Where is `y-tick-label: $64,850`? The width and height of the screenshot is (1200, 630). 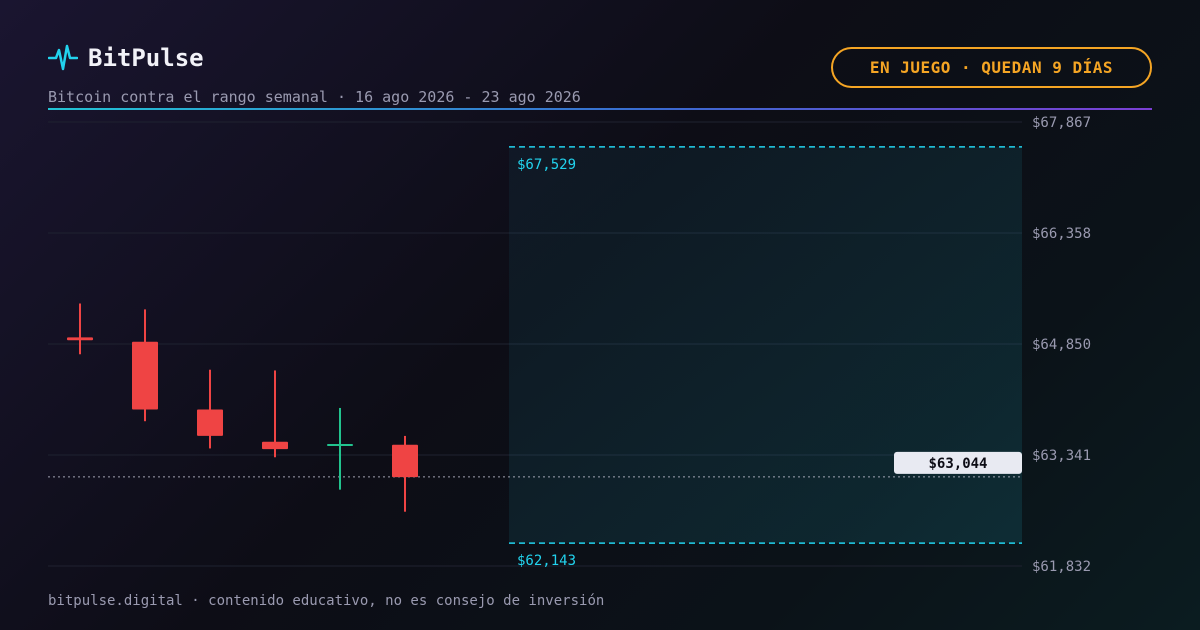
y-tick-label: $64,850 is located at coordinates (1061, 345).